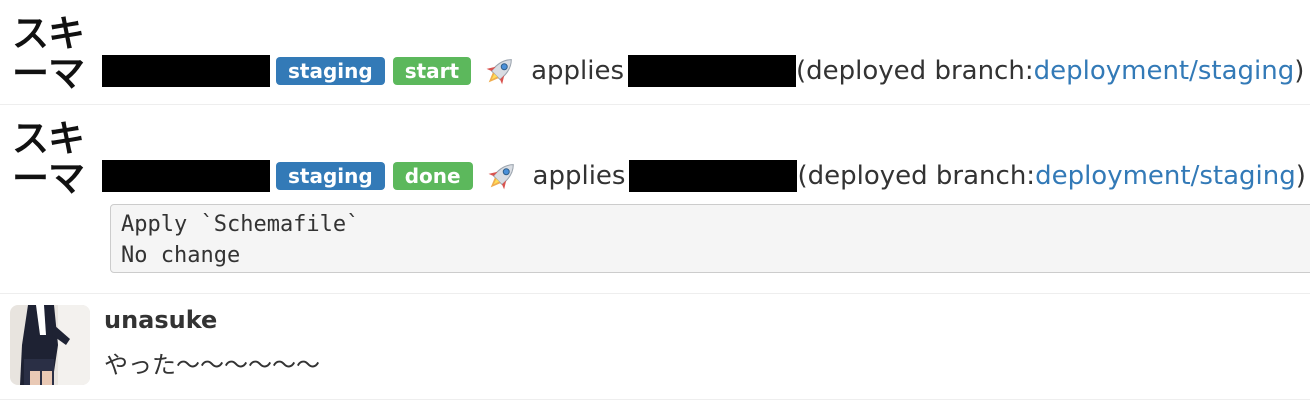 The width and height of the screenshot is (1310, 402). Describe the element at coordinates (432, 71) in the screenshot. I see `status-label-start: start` at that location.